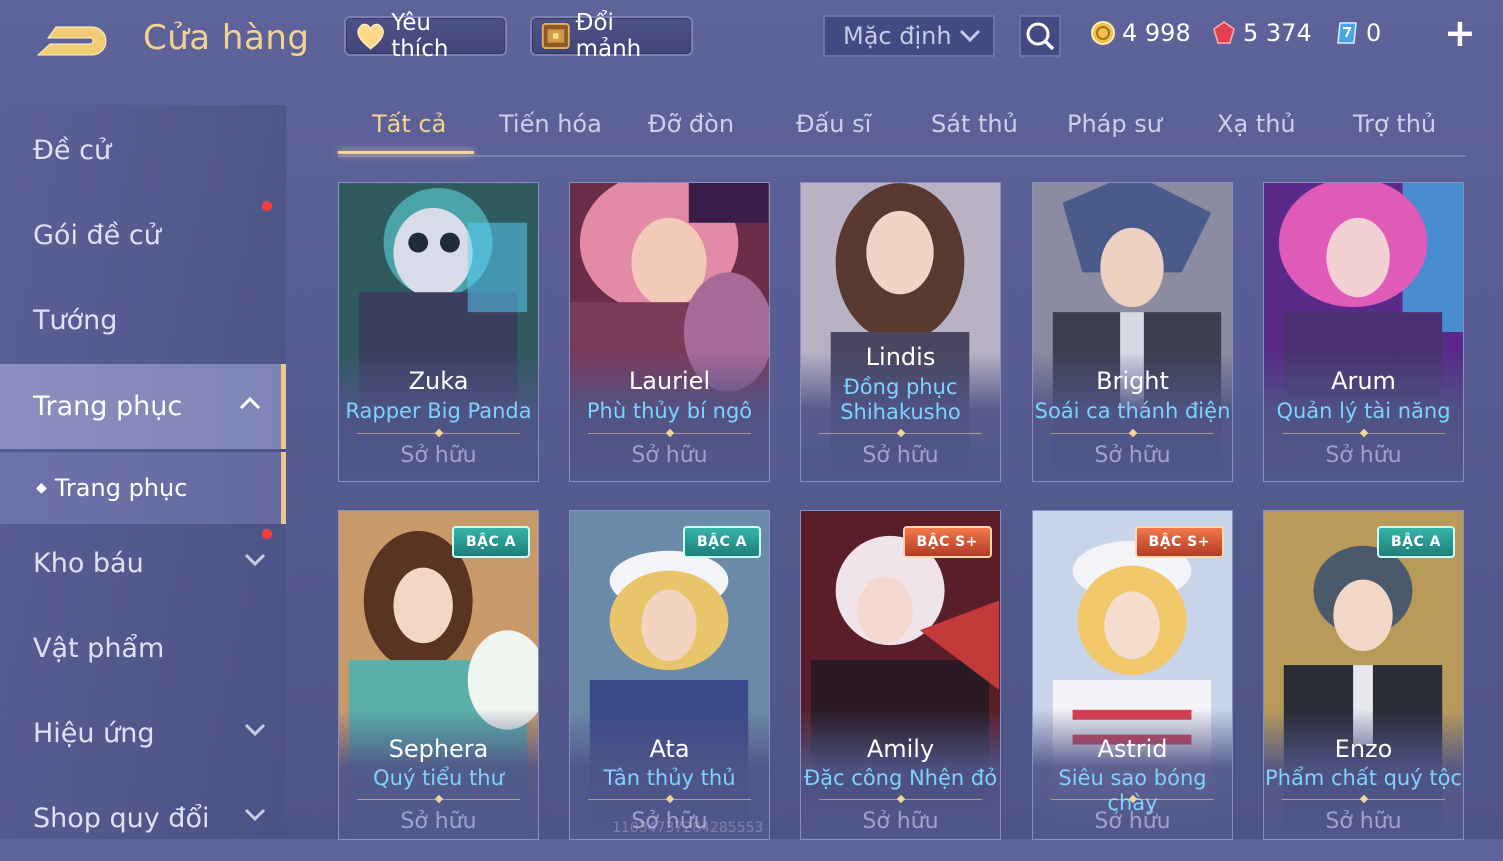  What do you see at coordinates (669, 778) in the screenshot?
I see `skin-name: Tân thủy thủ` at bounding box center [669, 778].